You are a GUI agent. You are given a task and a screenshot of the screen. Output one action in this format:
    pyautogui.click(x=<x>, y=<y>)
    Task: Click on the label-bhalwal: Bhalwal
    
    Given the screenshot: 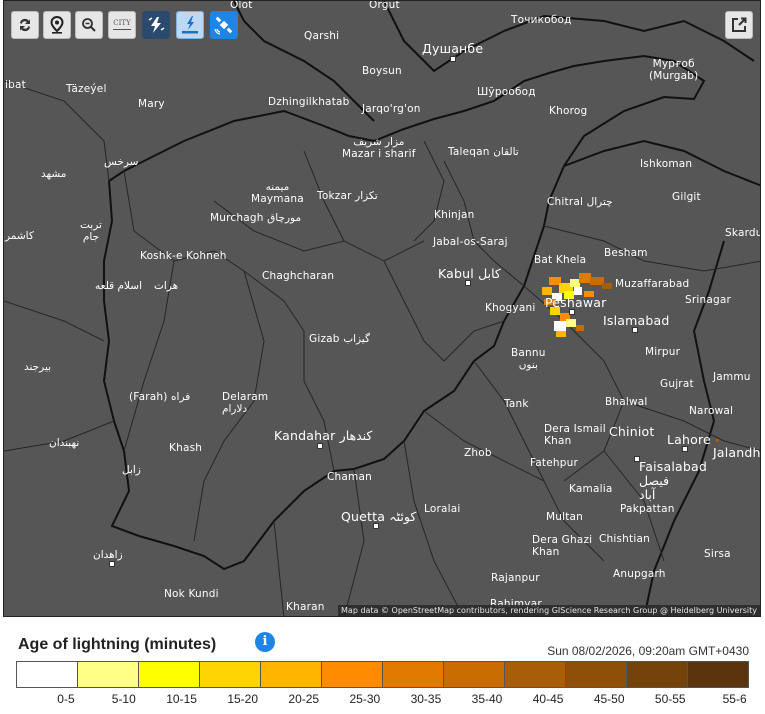 What is the action you would take?
    pyautogui.click(x=626, y=402)
    